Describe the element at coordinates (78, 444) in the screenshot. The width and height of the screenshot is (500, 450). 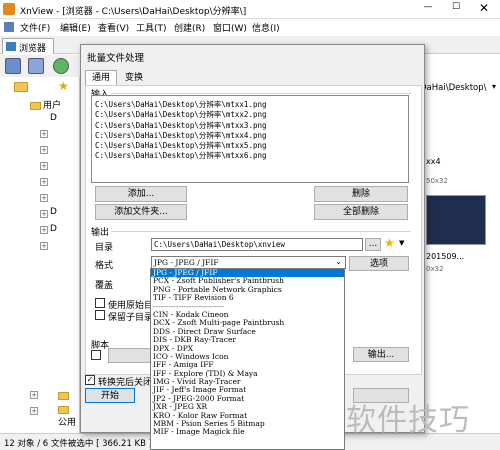
I see `status-text: 12 对象 / 6 文件被选中 [ 366.21 KB ]` at that location.